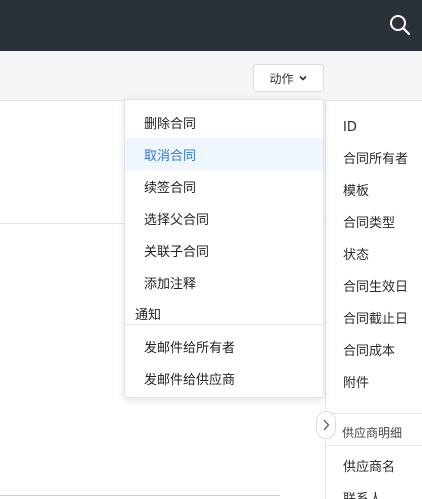 This screenshot has width=422, height=499. I want to click on toolbar: 动作, so click(211, 76).